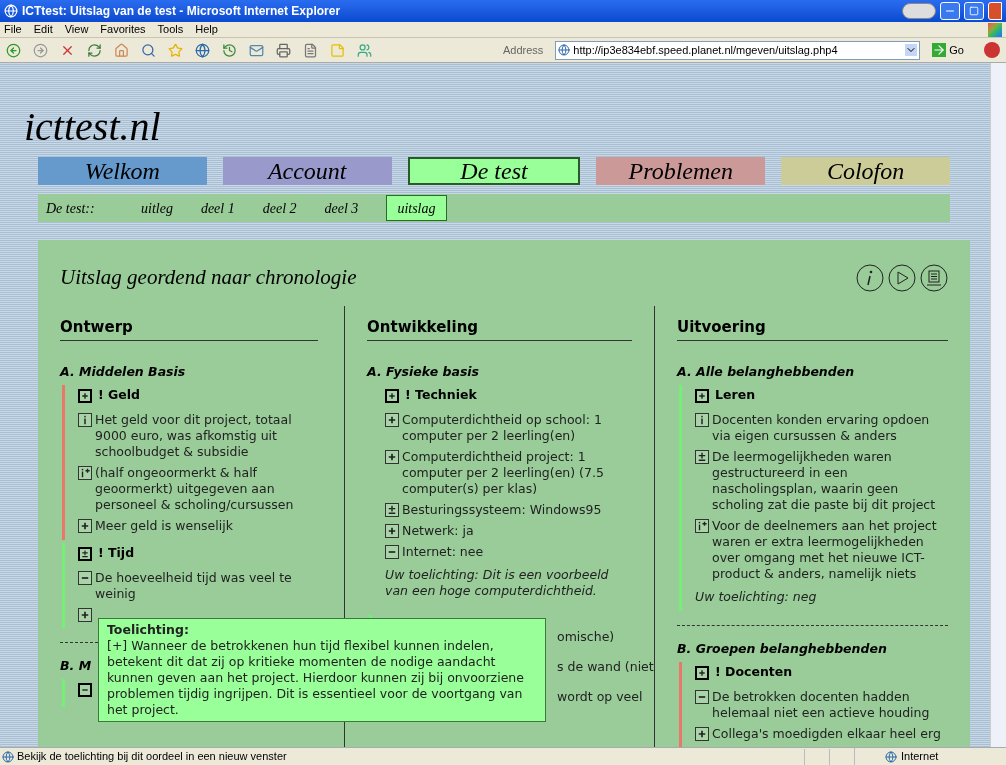 The height and width of the screenshot is (765, 1006). I want to click on section-title: A. Middelen Basis, so click(123, 372).